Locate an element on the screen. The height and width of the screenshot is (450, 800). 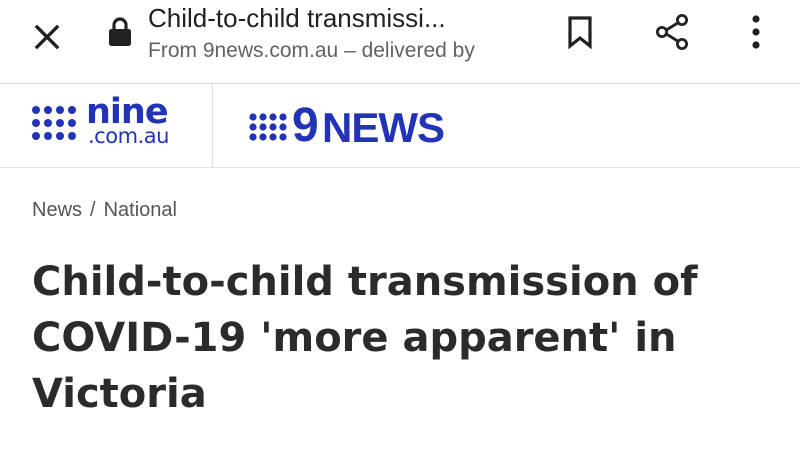
lock-icon is located at coordinates (120, 31).